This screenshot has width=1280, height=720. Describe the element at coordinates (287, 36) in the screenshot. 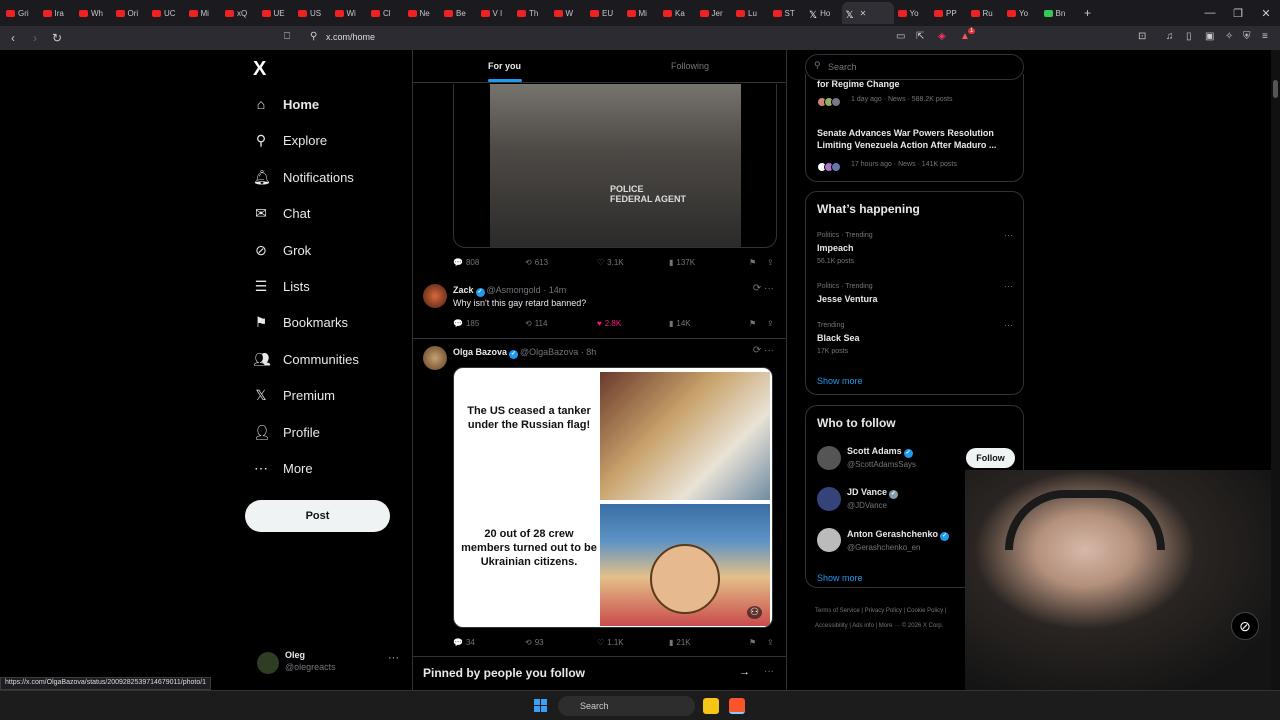

I see `bookmark-page-icon: ⎕` at that location.